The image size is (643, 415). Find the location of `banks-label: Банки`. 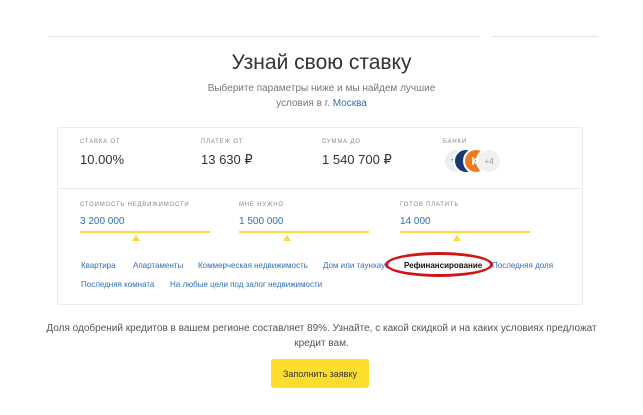

banks-label: Банки is located at coordinates (455, 142).